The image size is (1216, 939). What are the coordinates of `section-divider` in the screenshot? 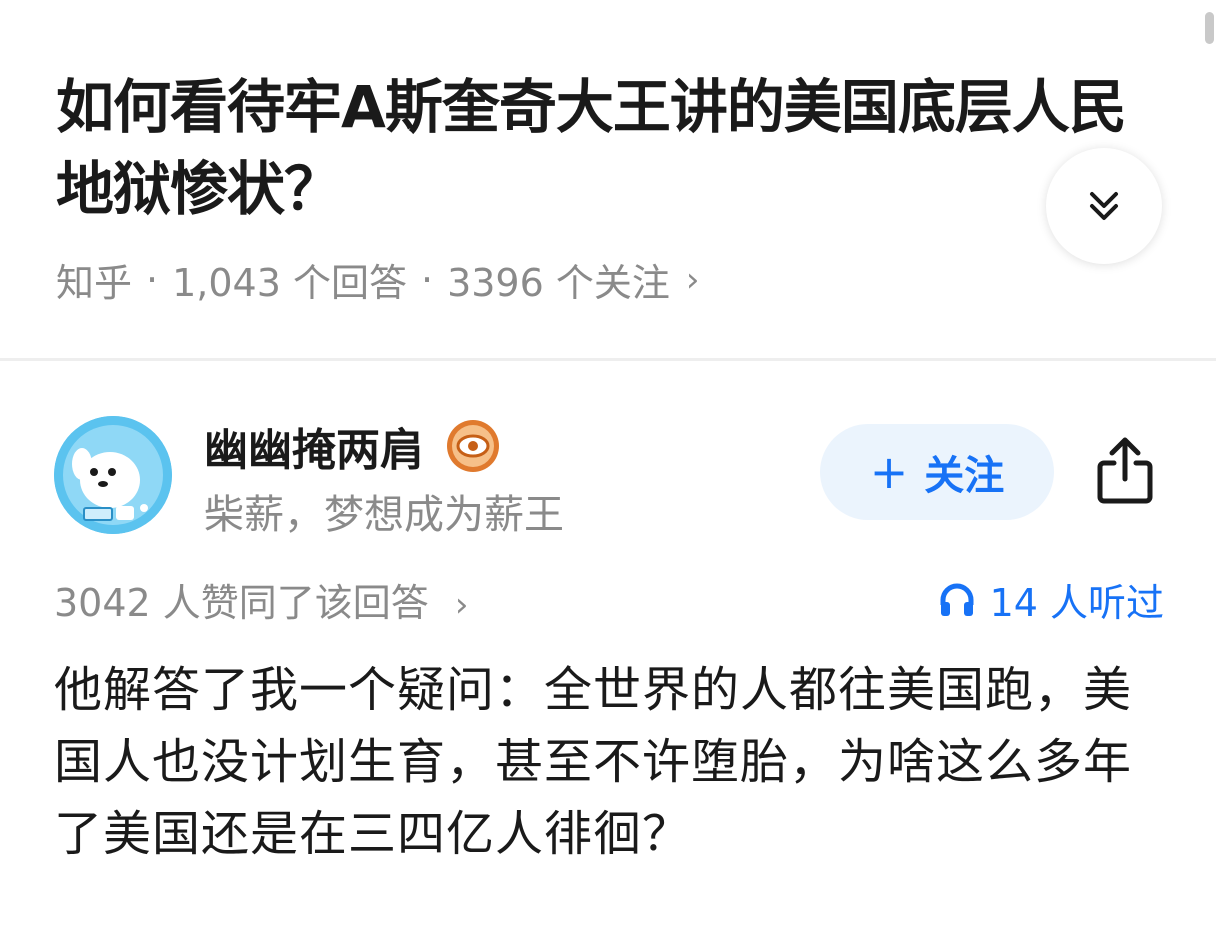 It's located at (608, 359).